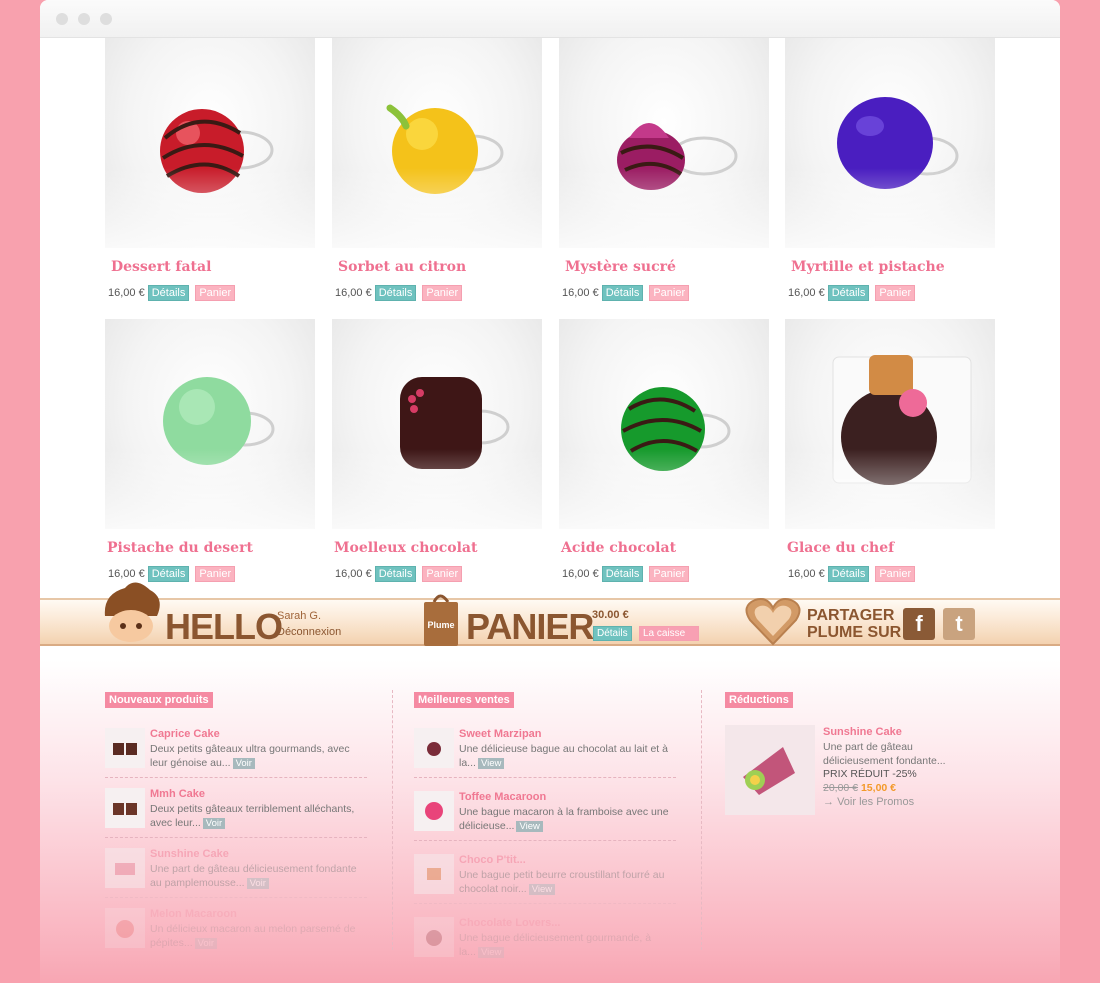 Image resolution: width=1100 pixels, height=983 pixels. What do you see at coordinates (851, 615) in the screenshot?
I see `share-line1: PARTAGER` at bounding box center [851, 615].